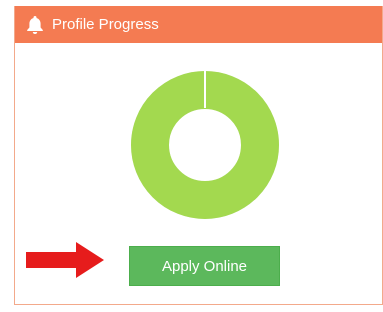 The image size is (383, 312). I want to click on bell-icon, so click(35, 24).